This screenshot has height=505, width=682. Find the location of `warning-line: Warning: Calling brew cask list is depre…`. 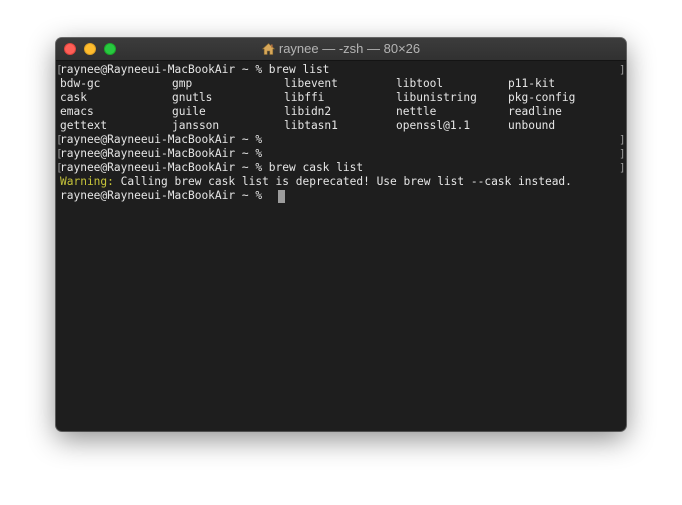

warning-line: Warning: Calling brew cask list is depre… is located at coordinates (316, 182).